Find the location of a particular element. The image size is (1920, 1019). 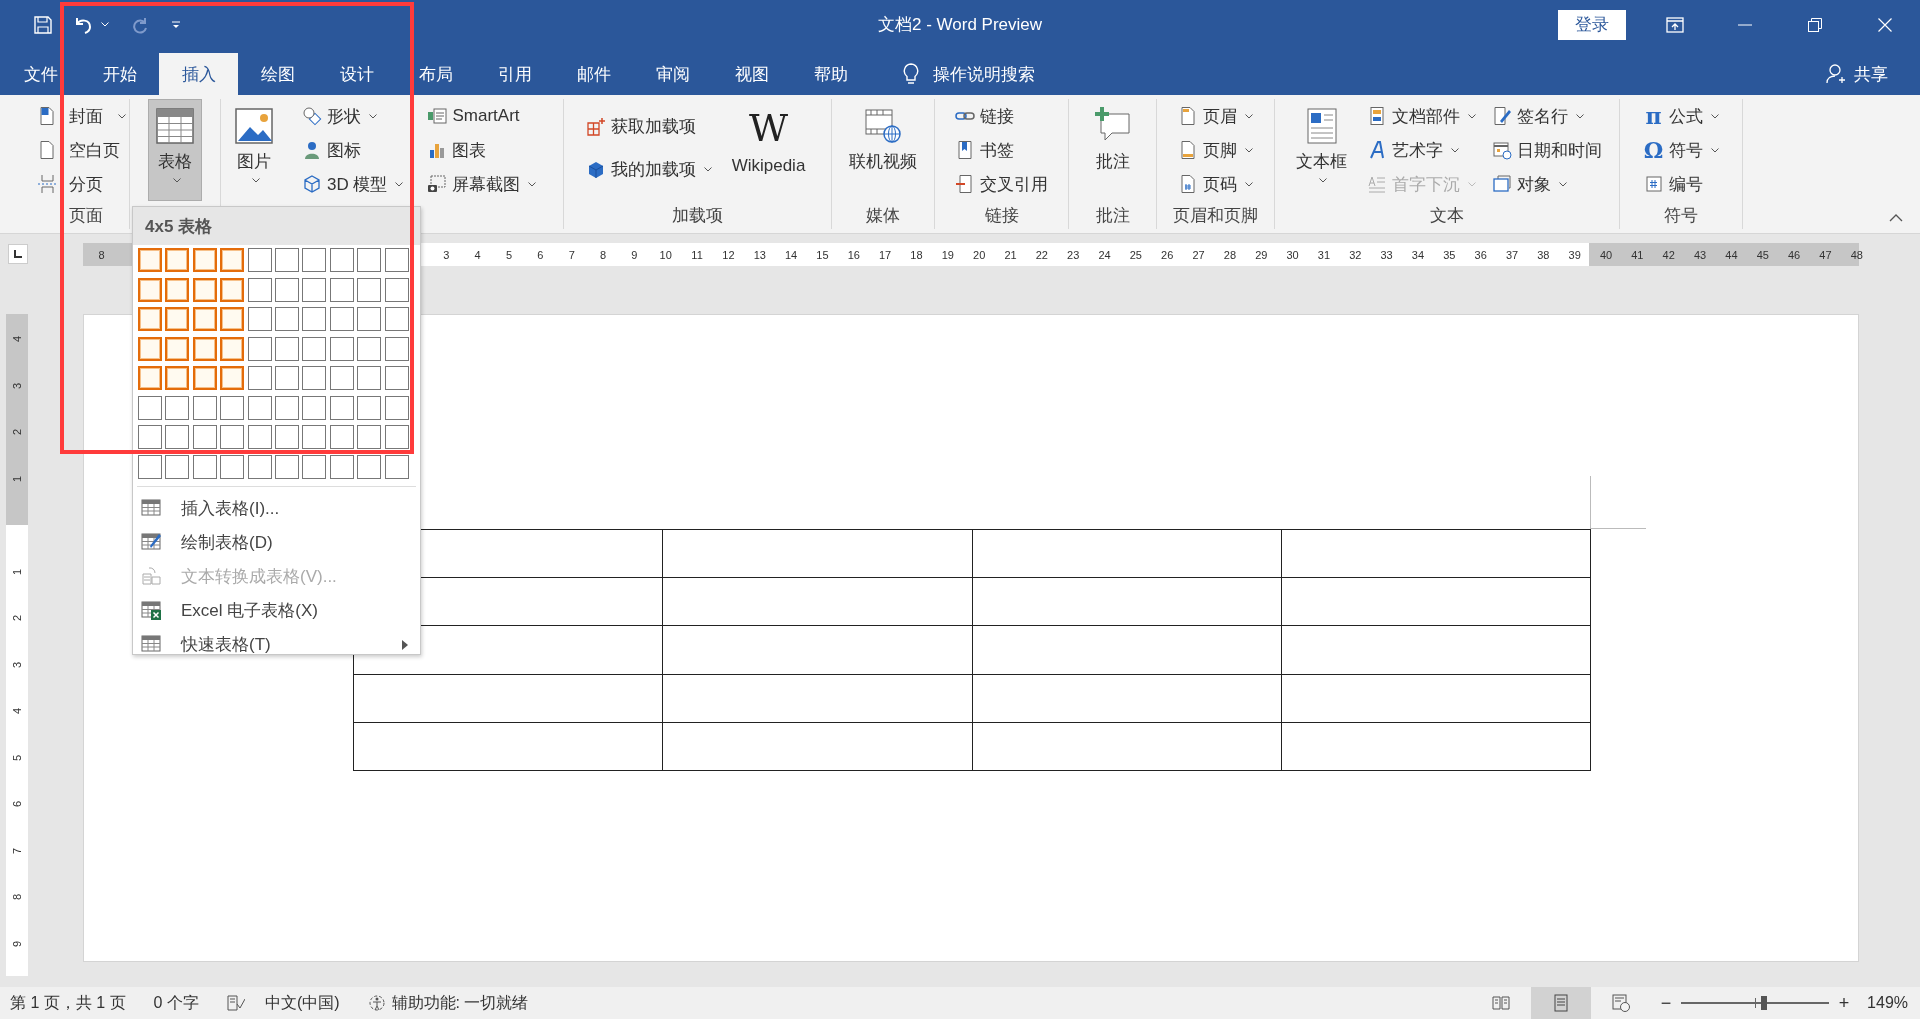

ribbon-tab: 文件 is located at coordinates (40, 74).